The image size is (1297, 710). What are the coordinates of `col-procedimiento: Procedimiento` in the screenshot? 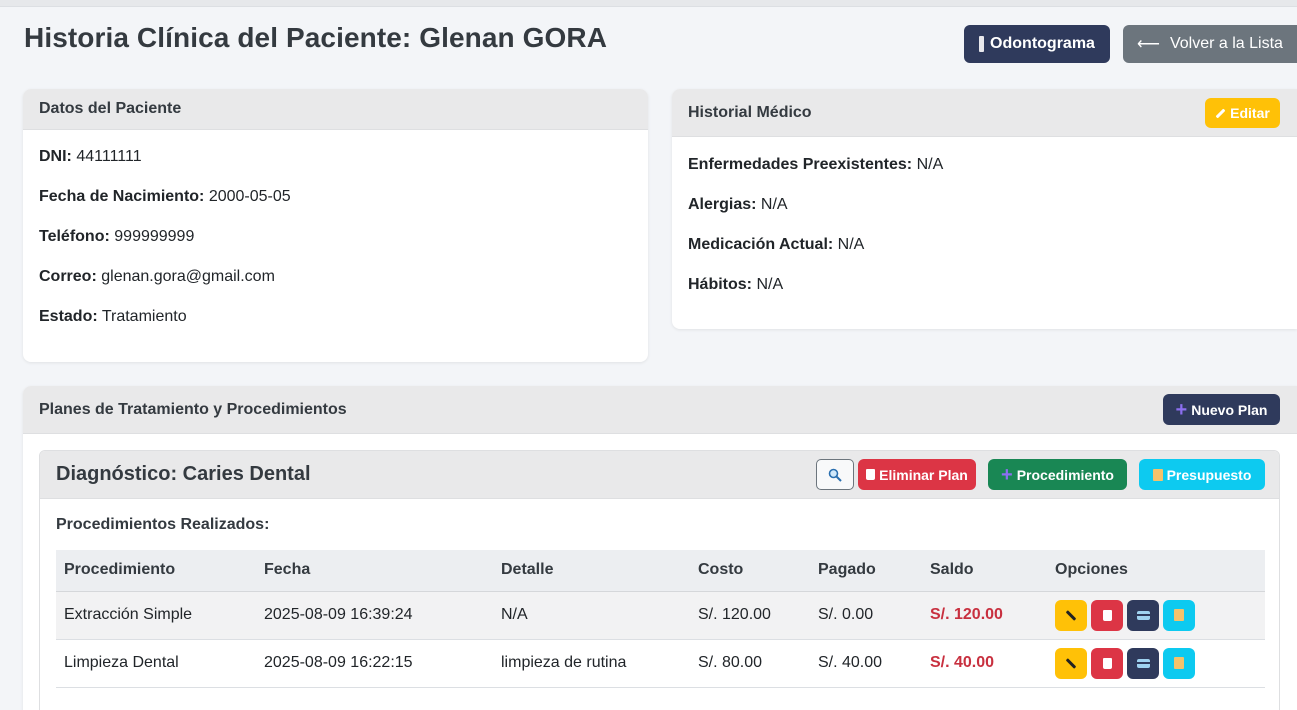 It's located at (156, 571).